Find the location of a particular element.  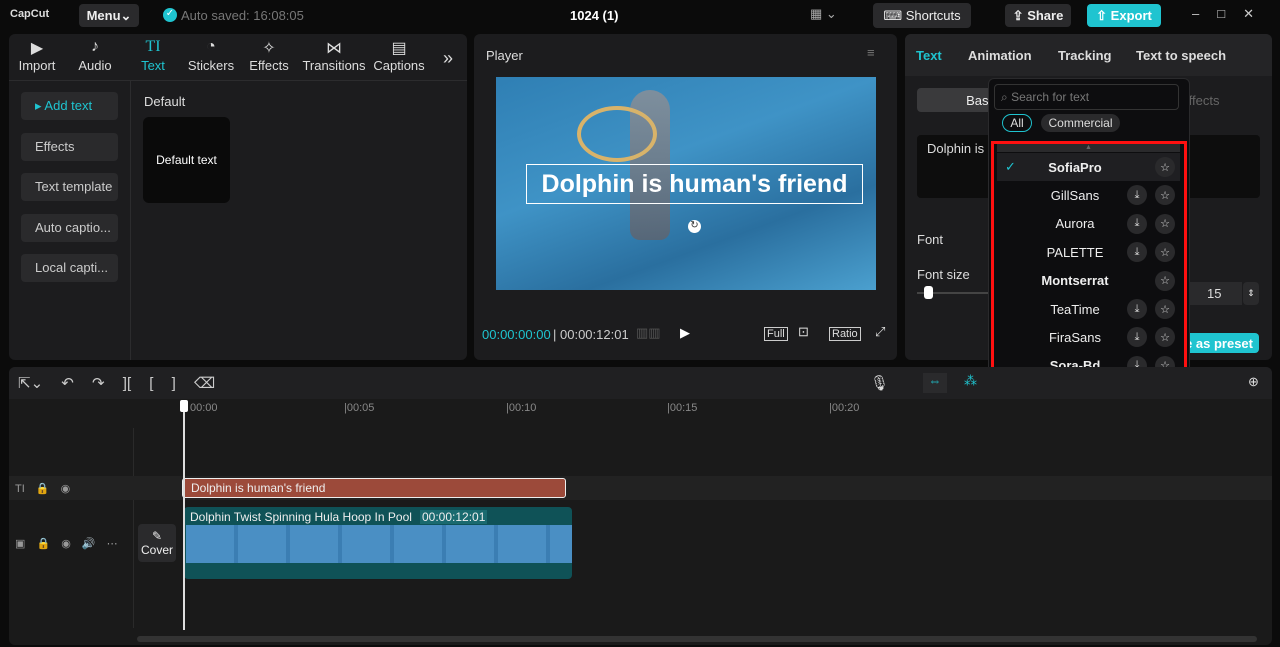

fullscreen-icon: ⤢ is located at coordinates (880, 332).